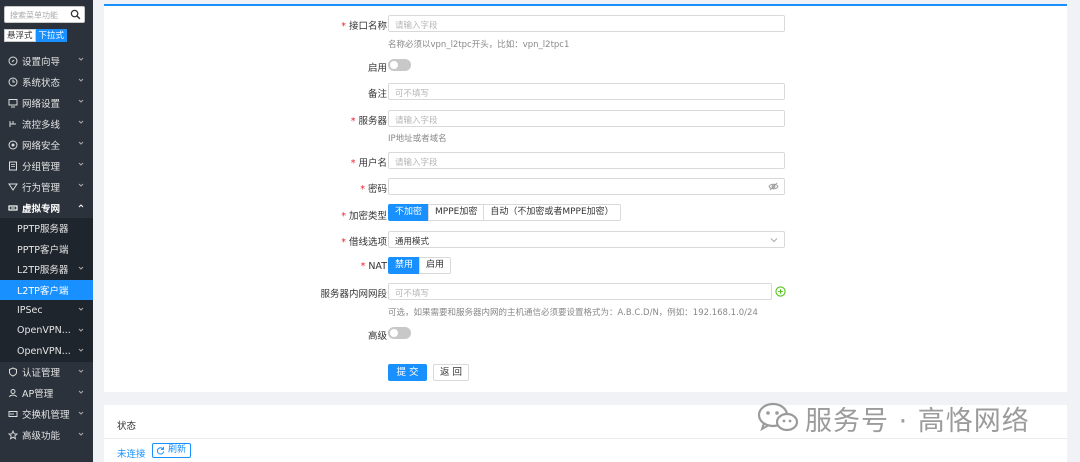 This screenshot has width=1080, height=462. What do you see at coordinates (416, 121) in the screenshot?
I see `server-placeholder: 请输入字段` at bounding box center [416, 121].